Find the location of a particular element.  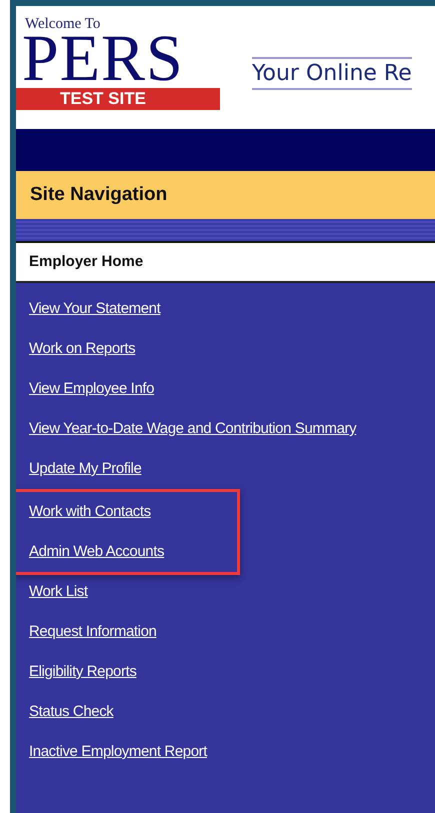

nav-link: Work on Reports is located at coordinates (82, 349).